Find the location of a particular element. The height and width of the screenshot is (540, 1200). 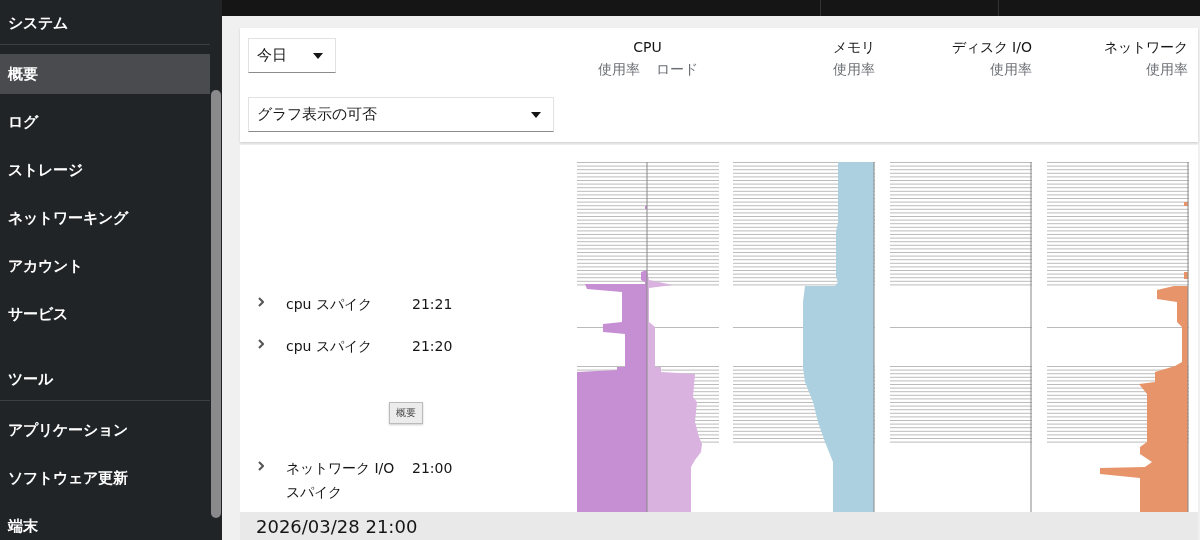

column-title: ネットワーク is located at coordinates (1146, 47).